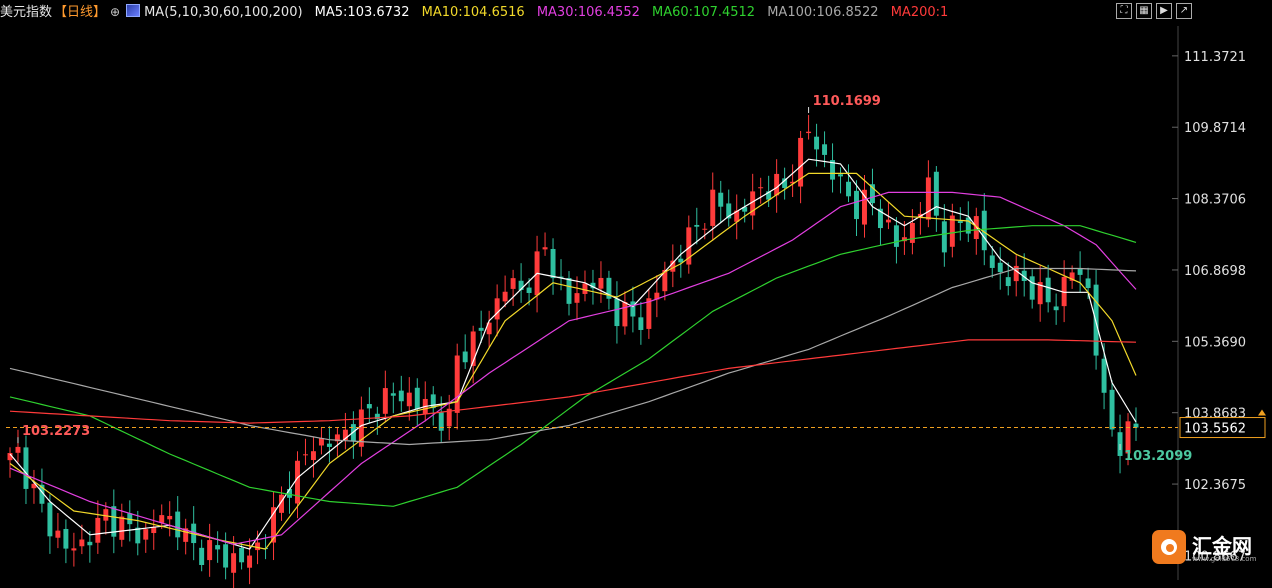  What do you see at coordinates (1124, 11) in the screenshot?
I see `fullscreen-icon: ⛶` at bounding box center [1124, 11].